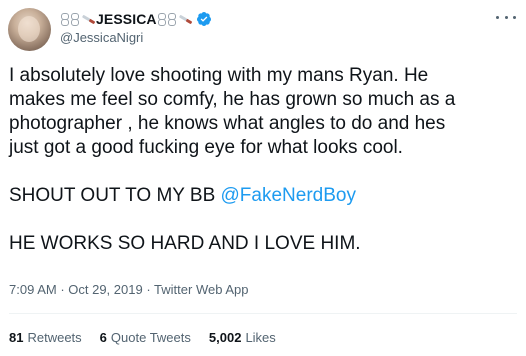  I want to click on author-name-row: JESSICA, so click(136, 19).